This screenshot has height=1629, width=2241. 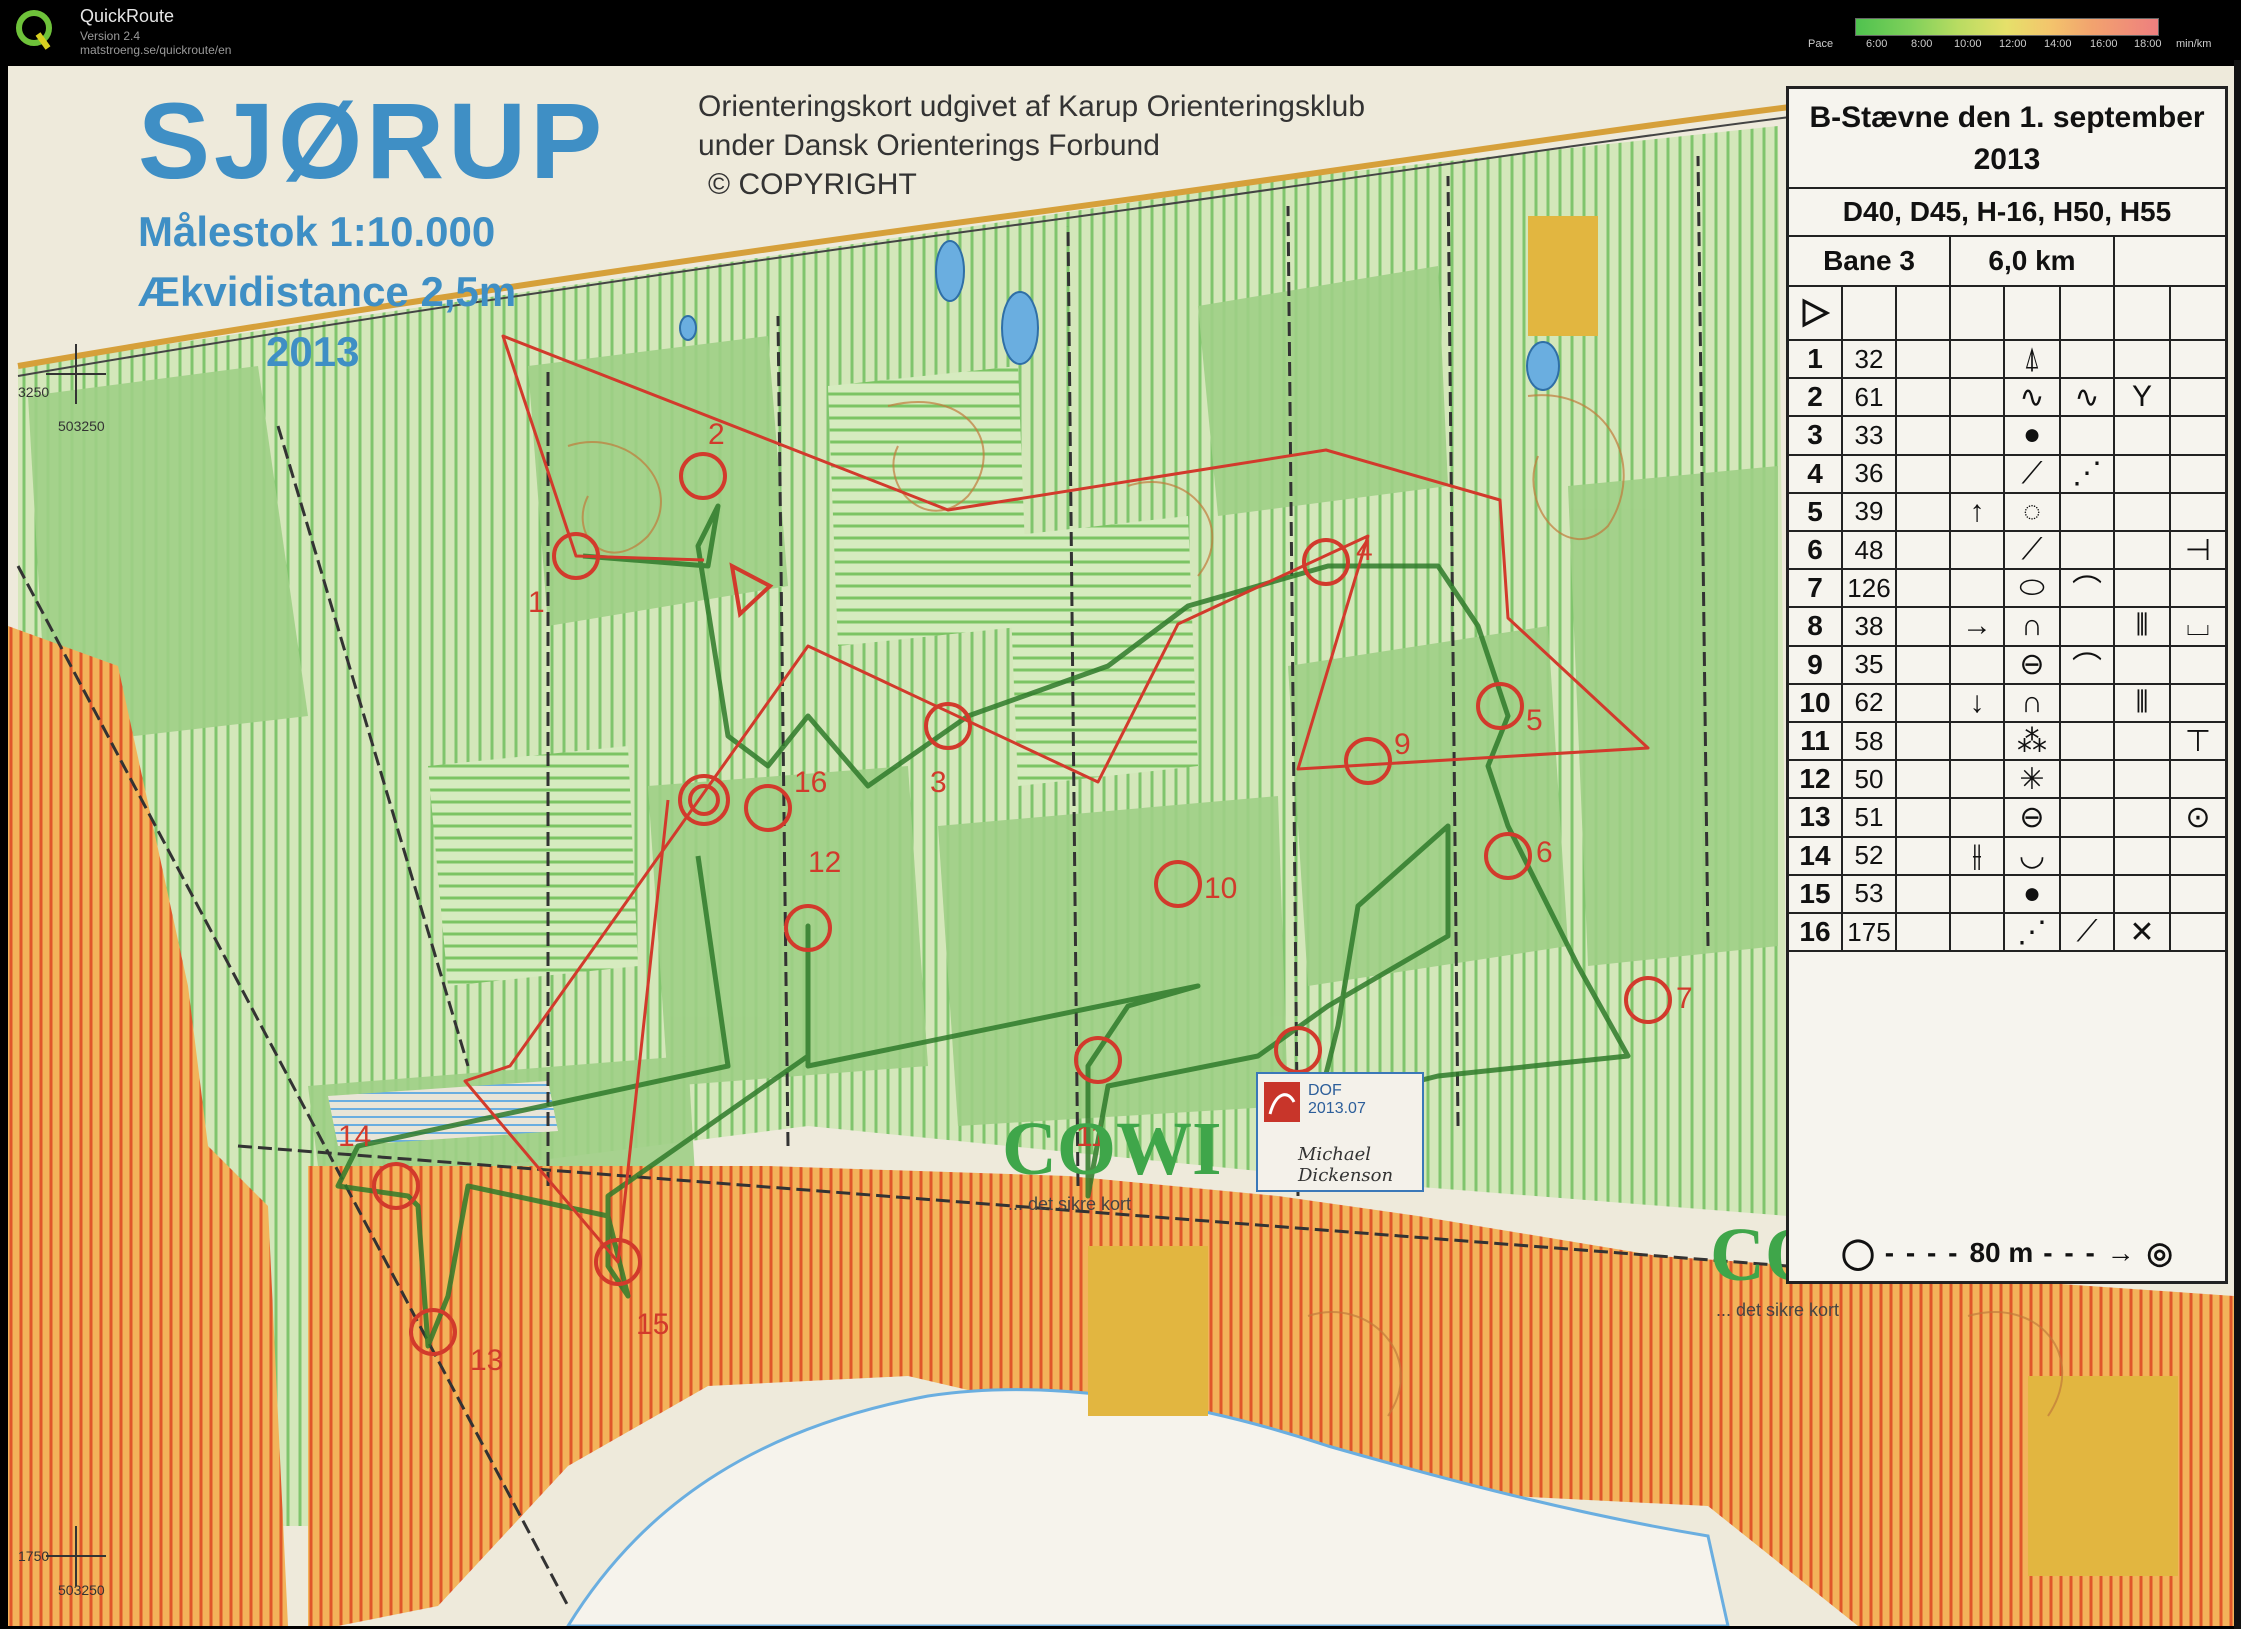 What do you see at coordinates (1816, 664) in the screenshot?
I see `desc-control-number: 9` at bounding box center [1816, 664].